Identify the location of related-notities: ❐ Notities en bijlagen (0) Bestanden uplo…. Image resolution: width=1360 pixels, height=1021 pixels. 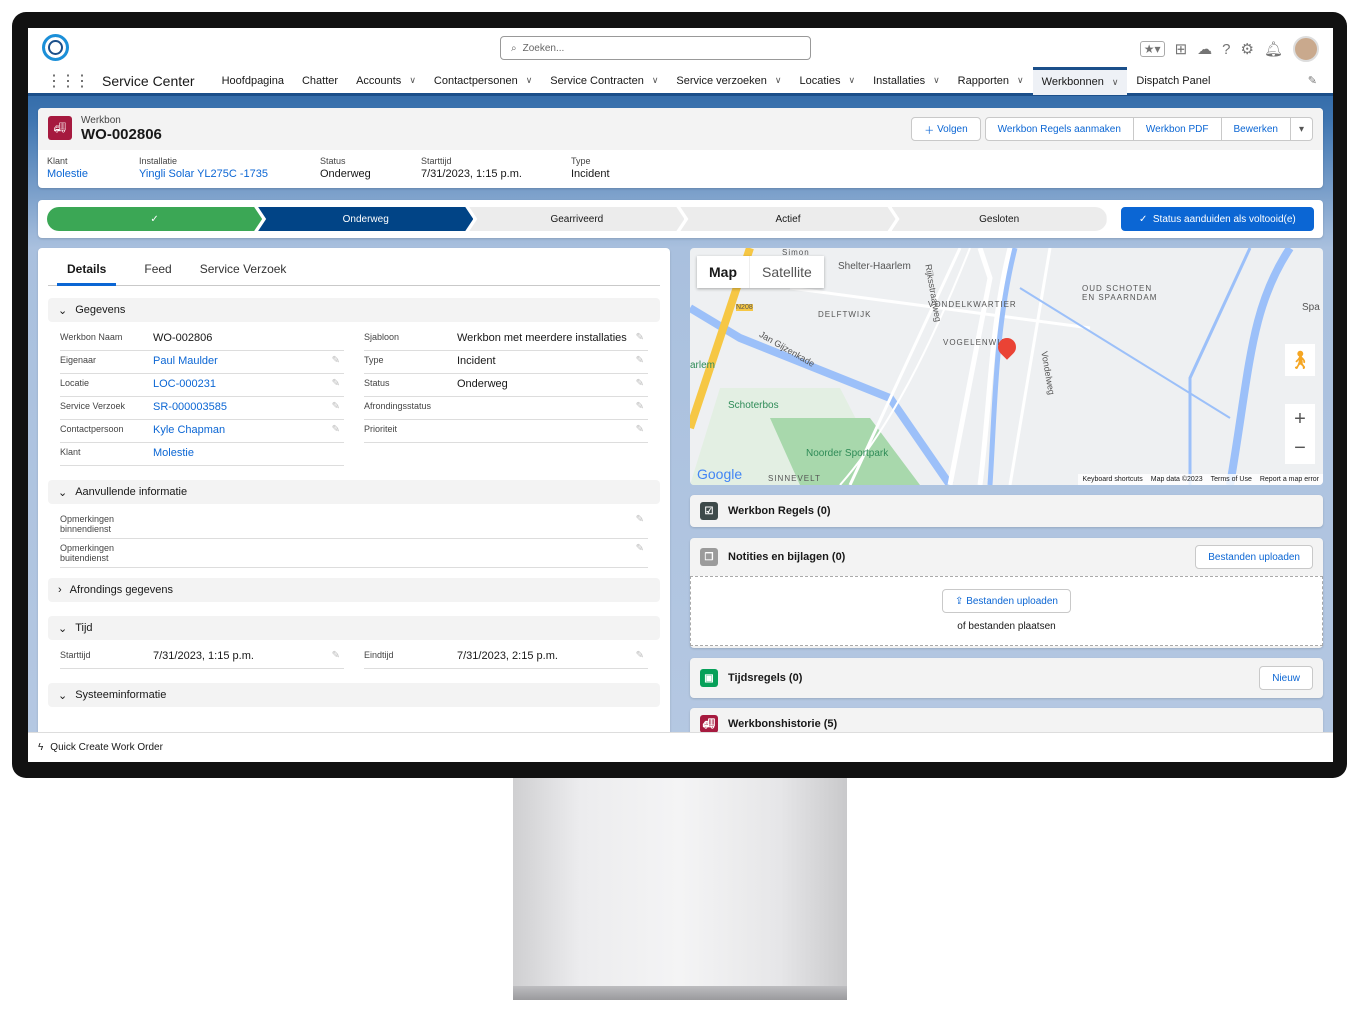
(1006, 593).